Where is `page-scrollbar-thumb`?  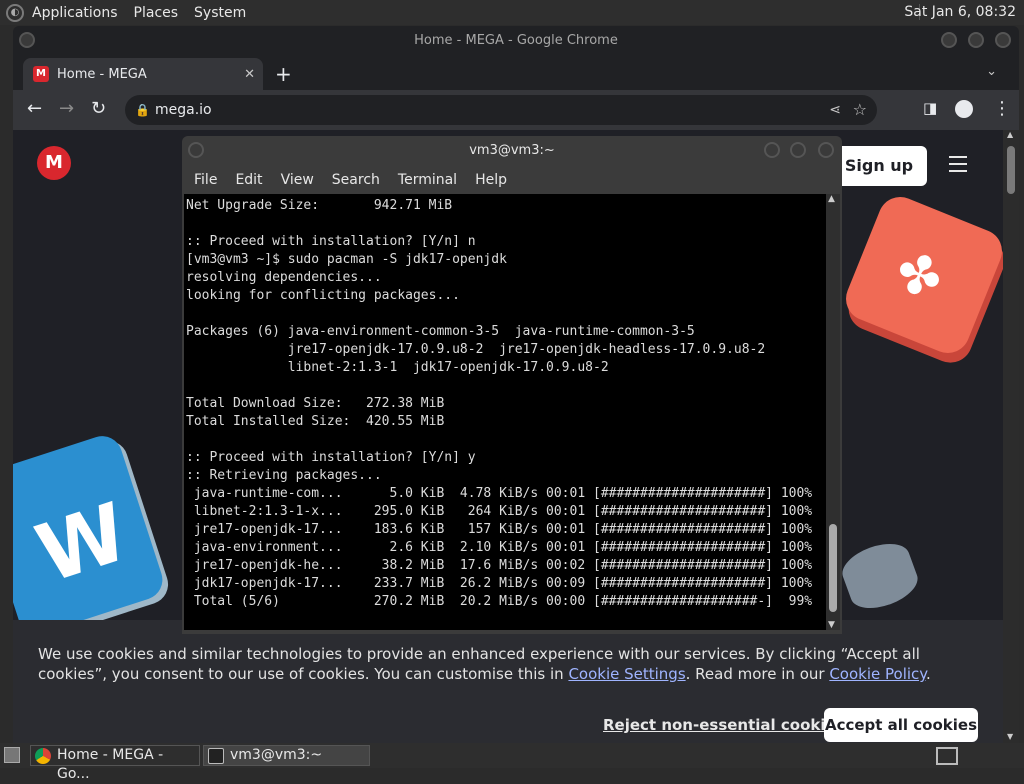
page-scrollbar-thumb is located at coordinates (1011, 170).